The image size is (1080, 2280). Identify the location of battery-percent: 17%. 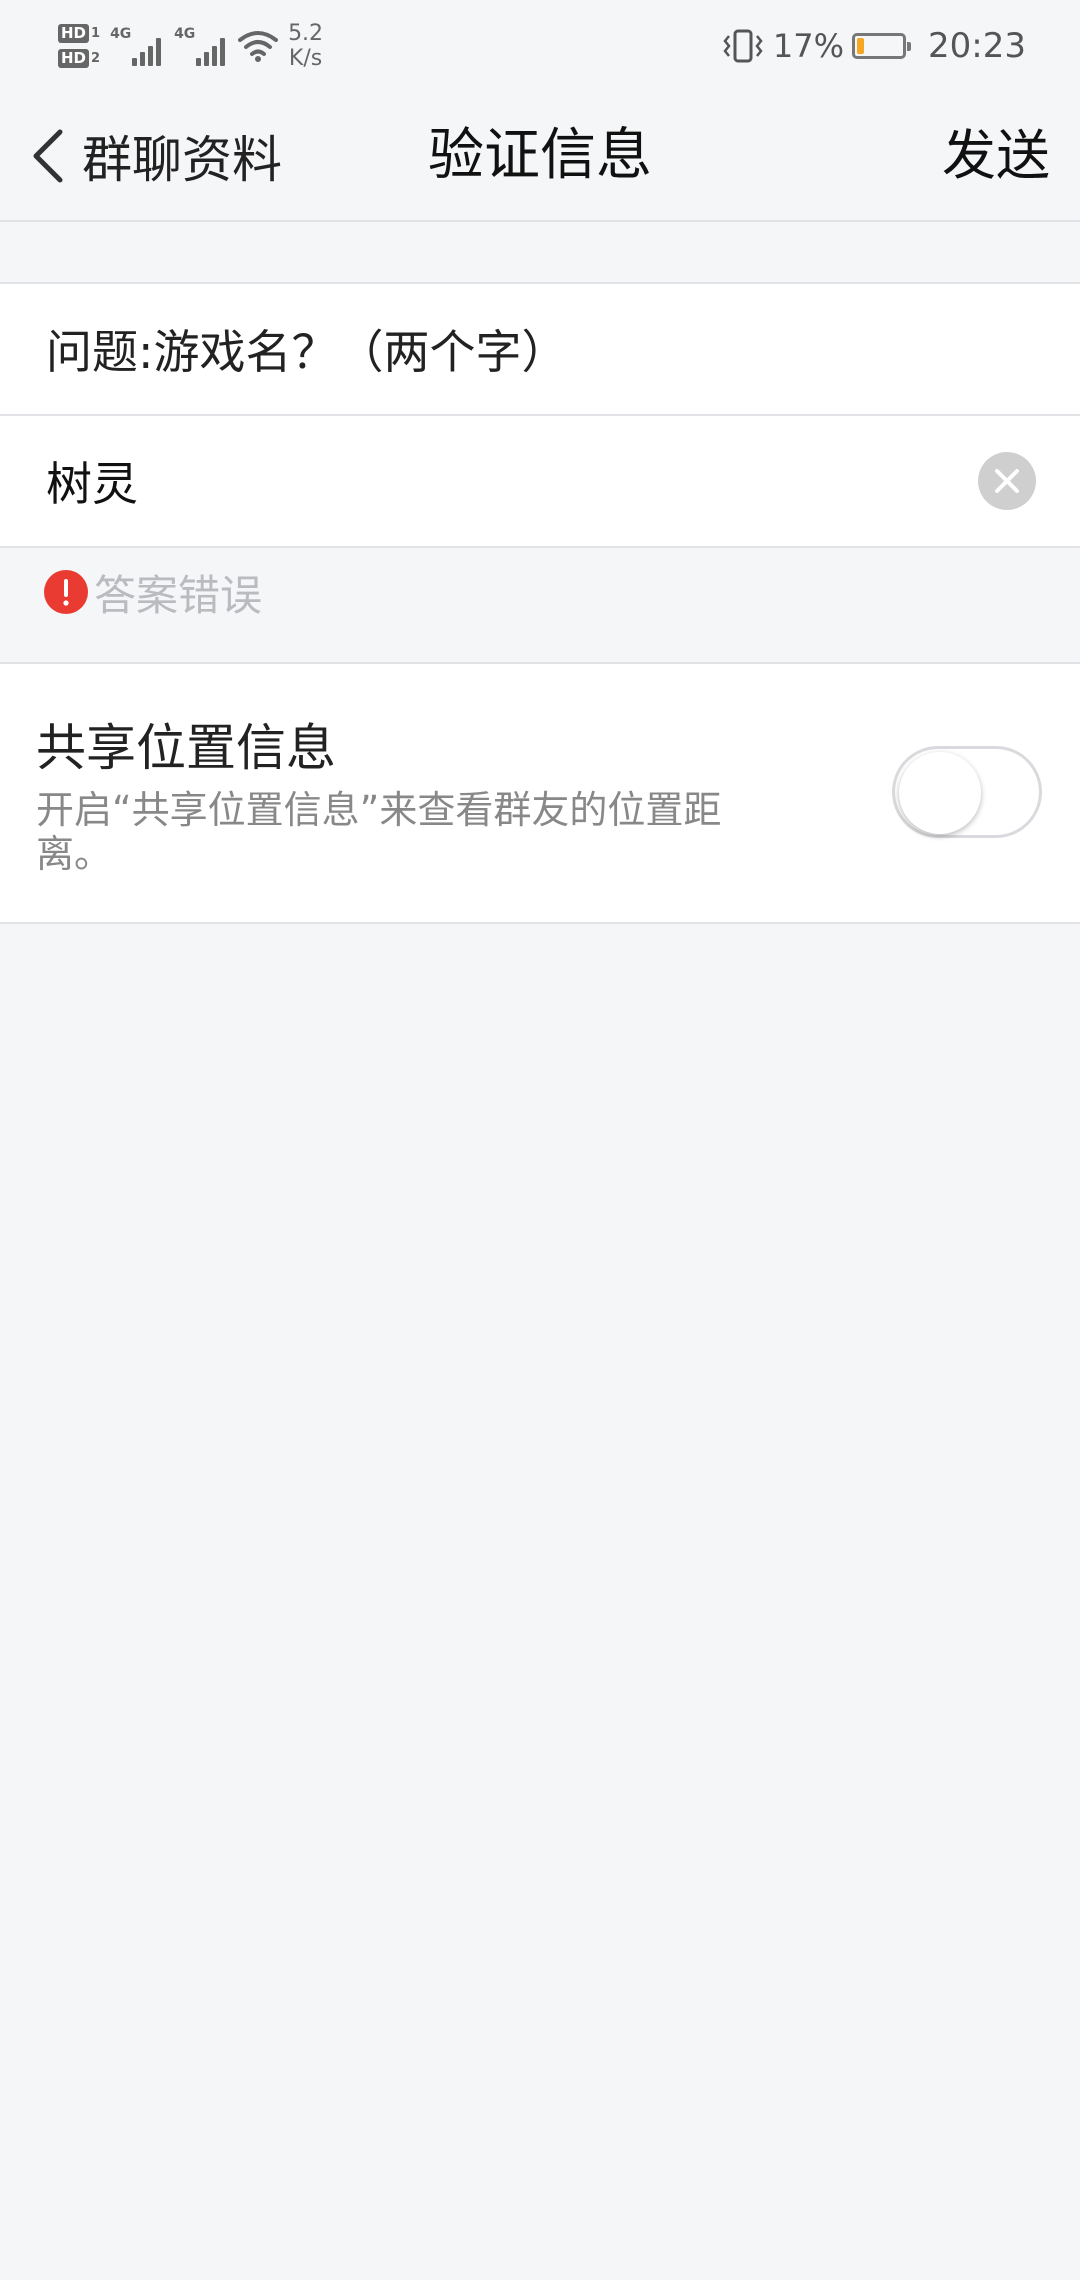
(808, 46).